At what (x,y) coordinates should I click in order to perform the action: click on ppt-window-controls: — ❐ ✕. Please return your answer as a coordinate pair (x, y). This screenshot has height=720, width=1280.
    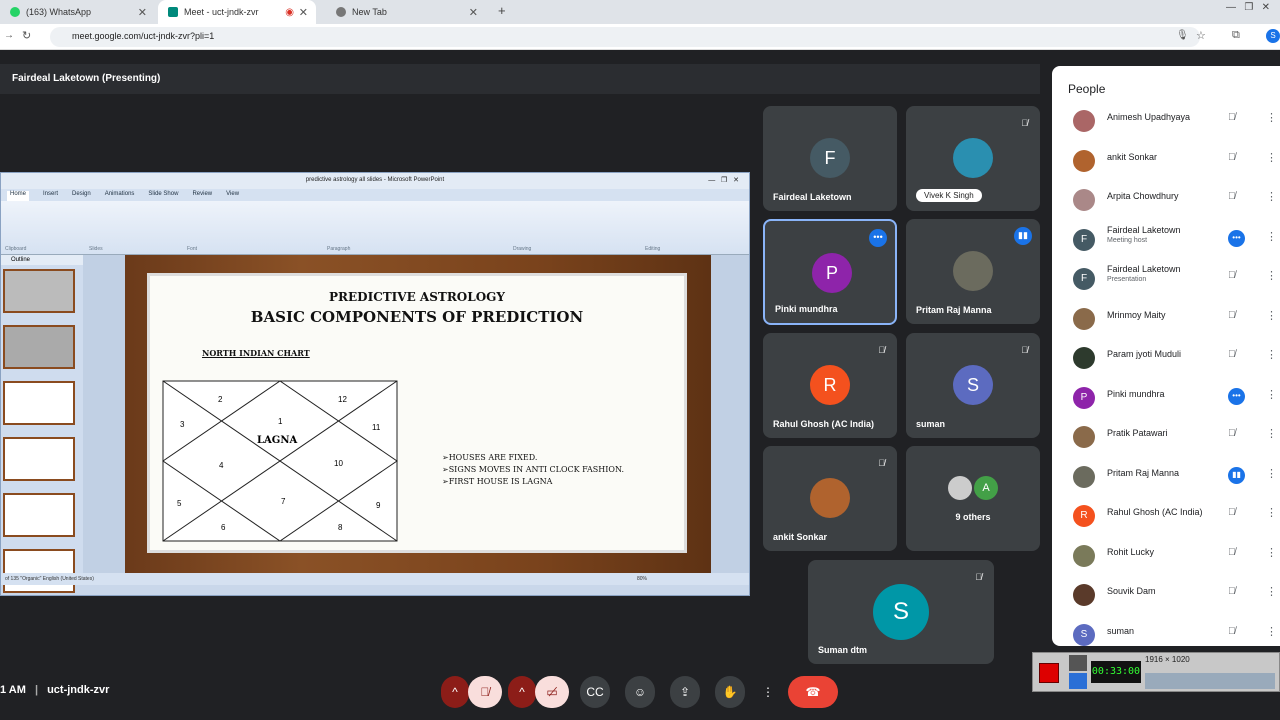
    Looking at the image, I should click on (723, 180).